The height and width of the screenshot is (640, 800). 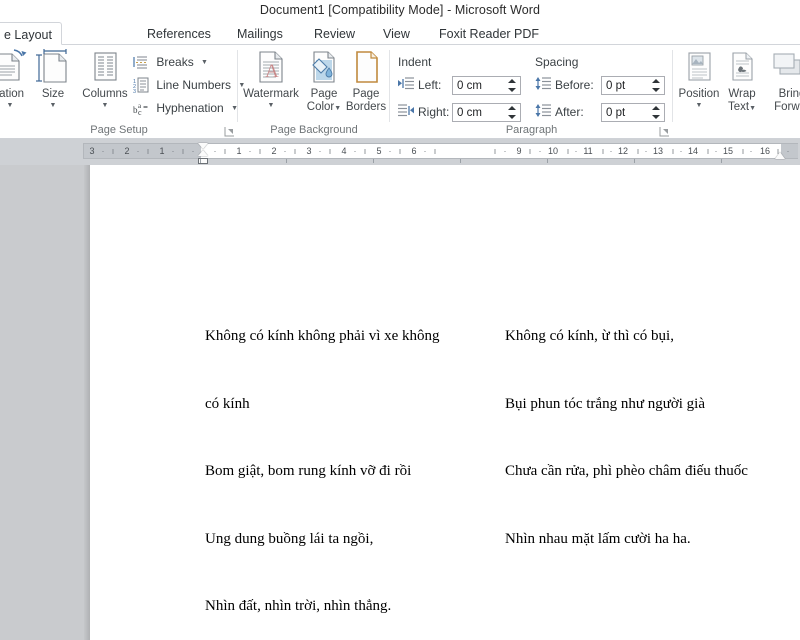 I want to click on ruler-tick: 5, so click(x=379, y=151).